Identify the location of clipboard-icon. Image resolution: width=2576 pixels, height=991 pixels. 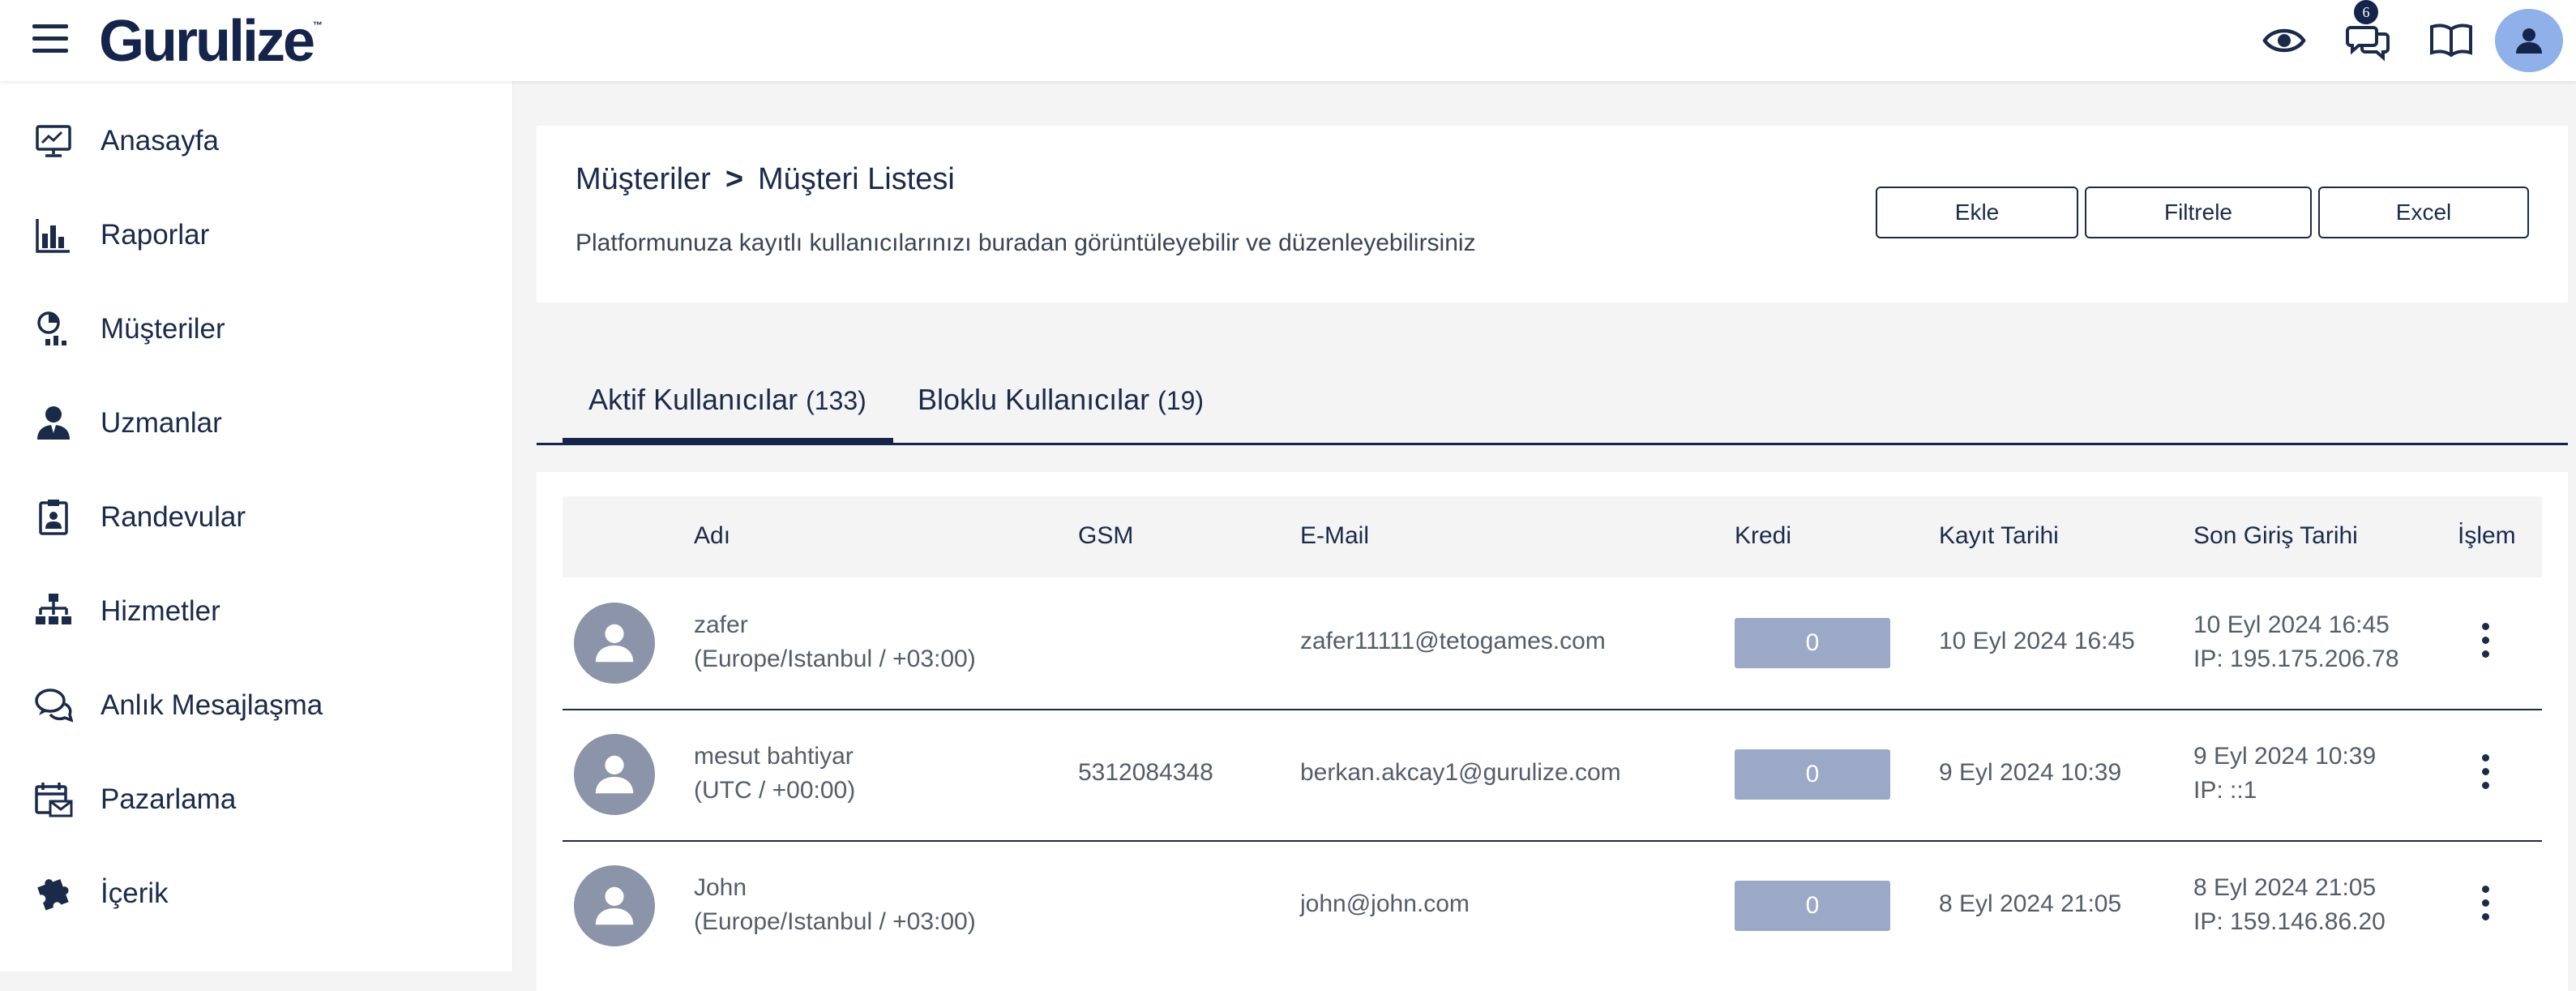
(53, 517).